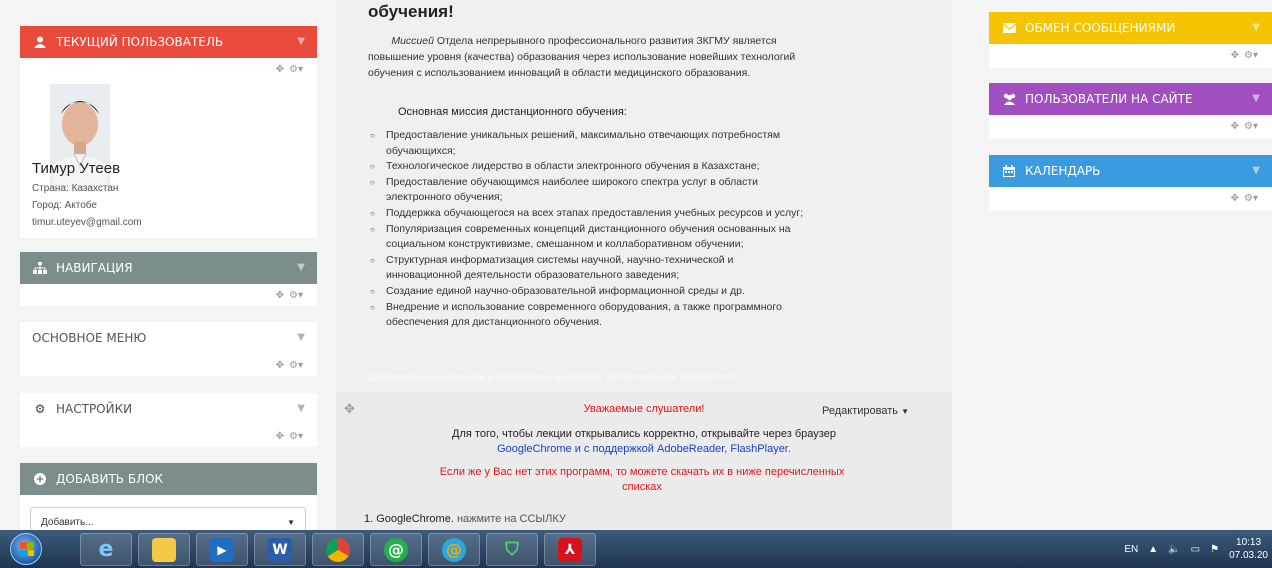 Image resolution: width=1272 pixels, height=568 pixels. I want to click on shield-icon: ⛉, so click(512, 549).